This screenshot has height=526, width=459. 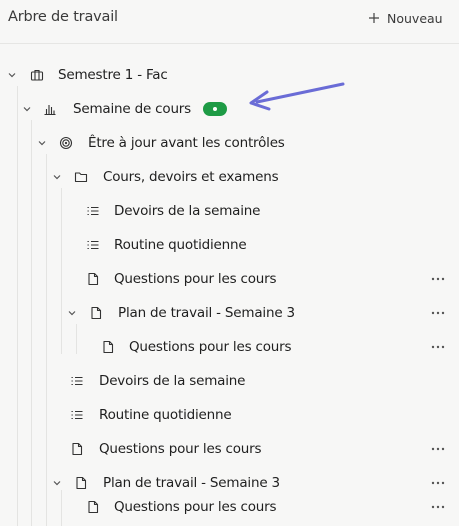 What do you see at coordinates (113, 75) in the screenshot?
I see `tree-item-label: Semestre 1 - Fac` at bounding box center [113, 75].